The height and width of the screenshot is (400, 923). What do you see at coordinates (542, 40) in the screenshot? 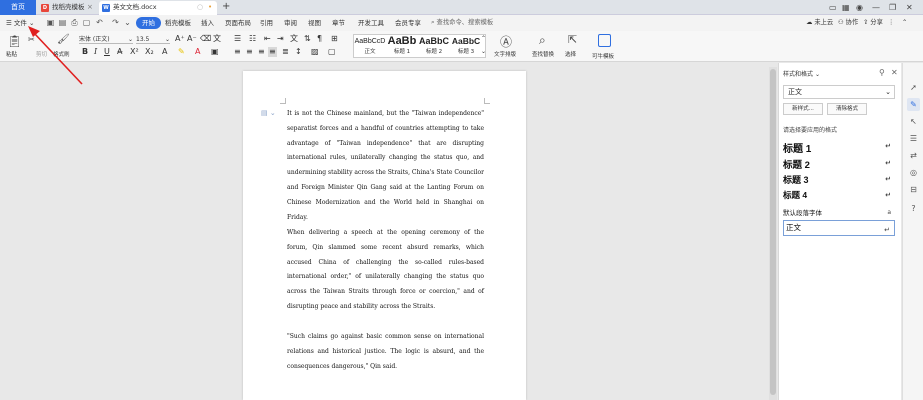
I see `find-icon: ⌕` at bounding box center [542, 40].